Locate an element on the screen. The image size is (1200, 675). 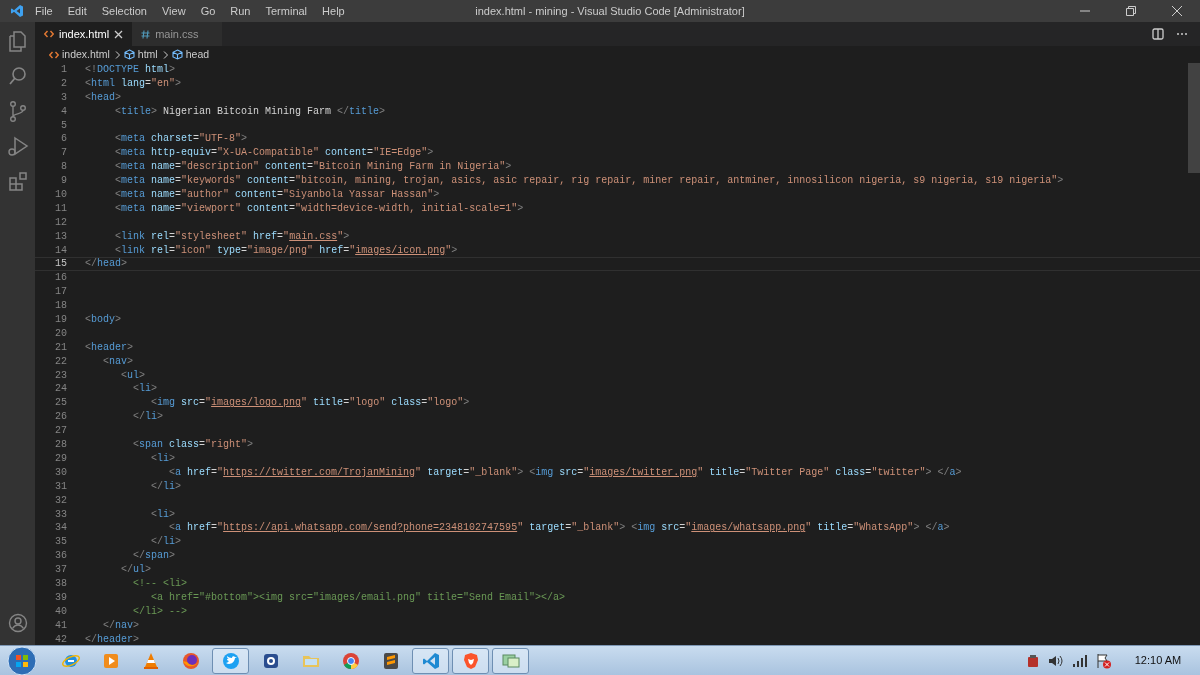
code-line: <!DOCTYPE html> is located at coordinates (130, 70).